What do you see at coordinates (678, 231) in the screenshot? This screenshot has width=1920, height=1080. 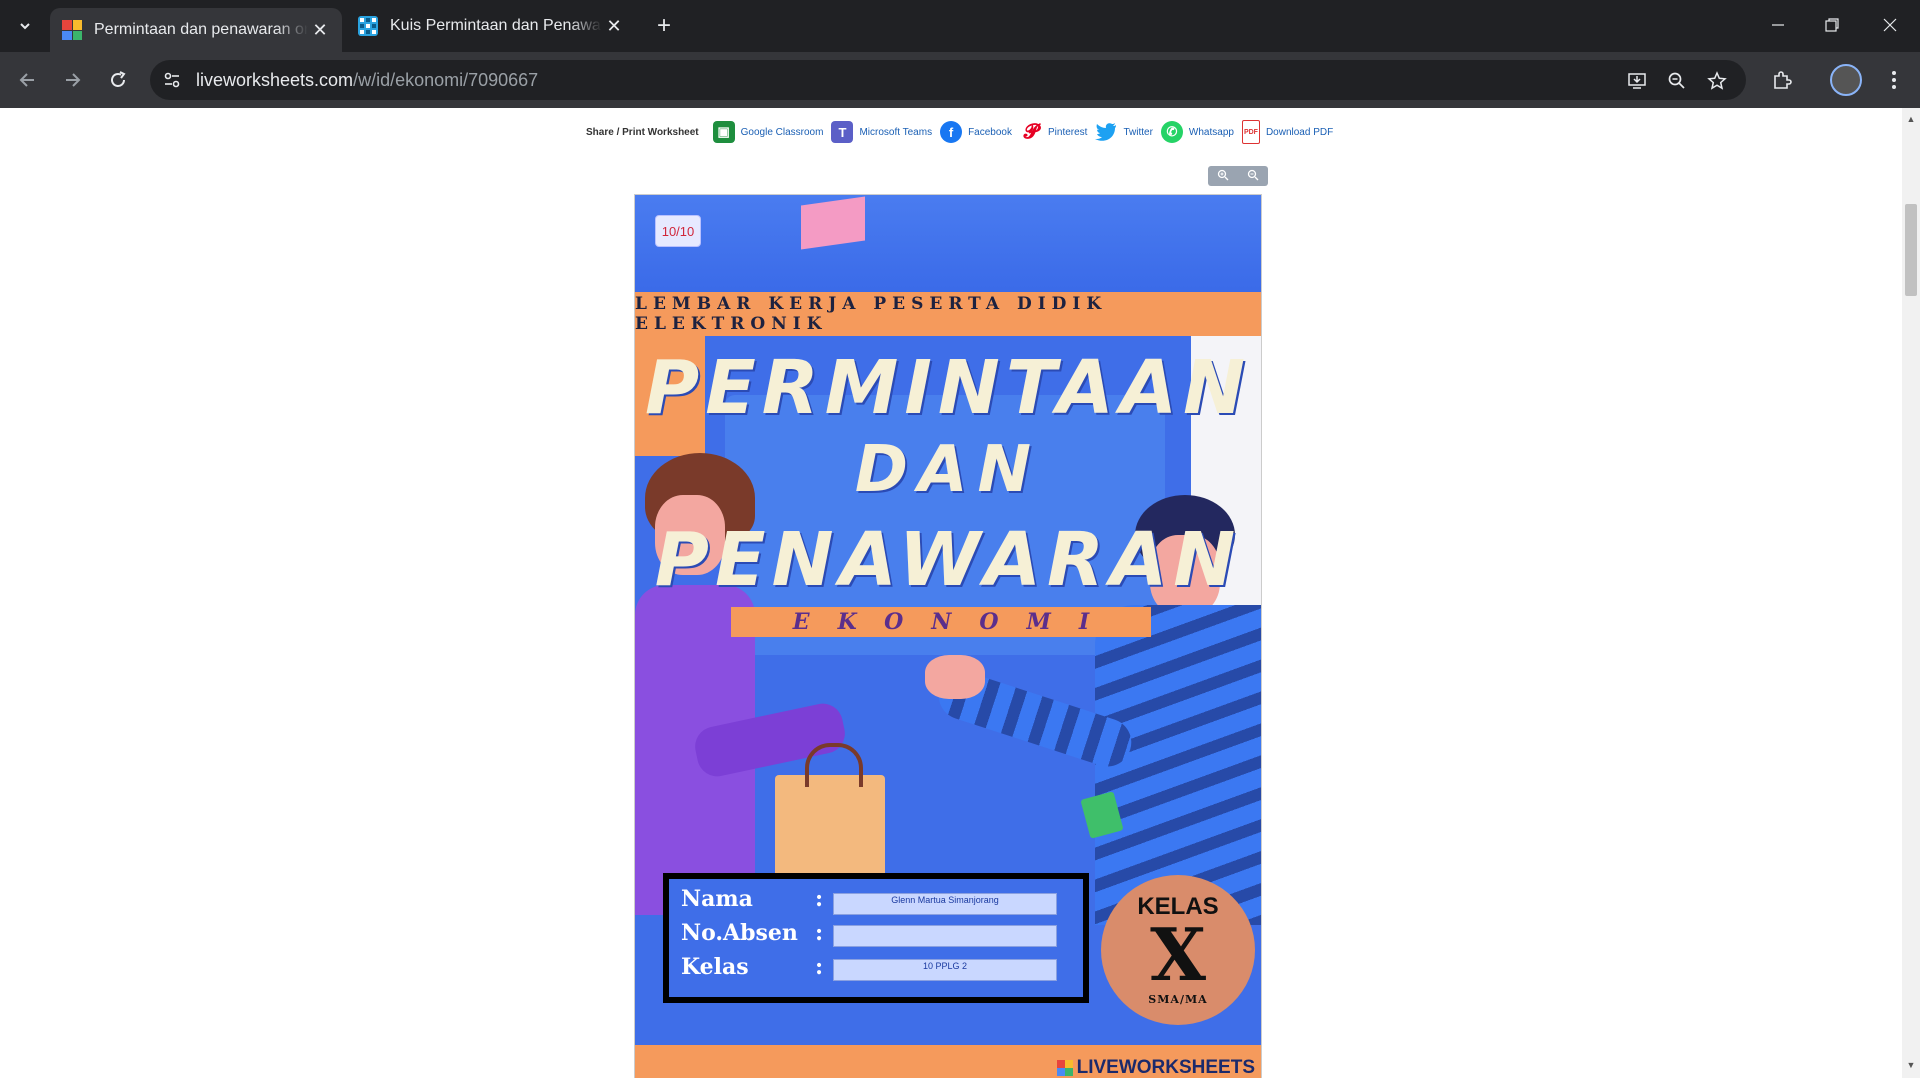 I see `score-badge: 10/10` at bounding box center [678, 231].